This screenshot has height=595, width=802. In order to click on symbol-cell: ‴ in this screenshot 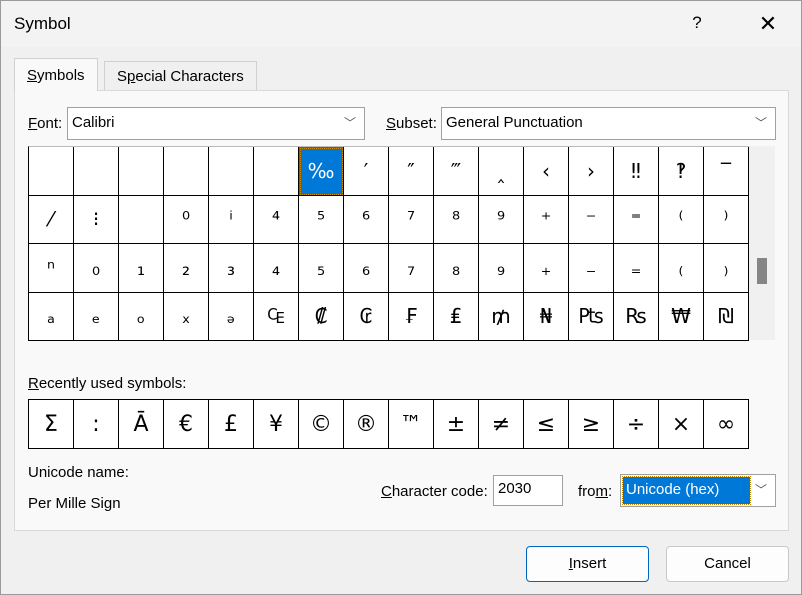, I will do `click(456, 171)`.